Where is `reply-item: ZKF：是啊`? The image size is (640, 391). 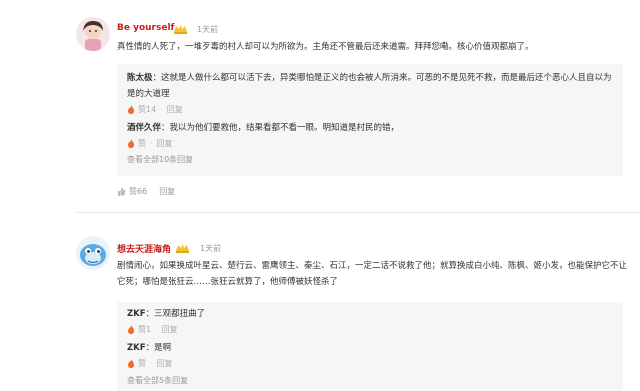 reply-item: ZKF：是啊 is located at coordinates (373, 348).